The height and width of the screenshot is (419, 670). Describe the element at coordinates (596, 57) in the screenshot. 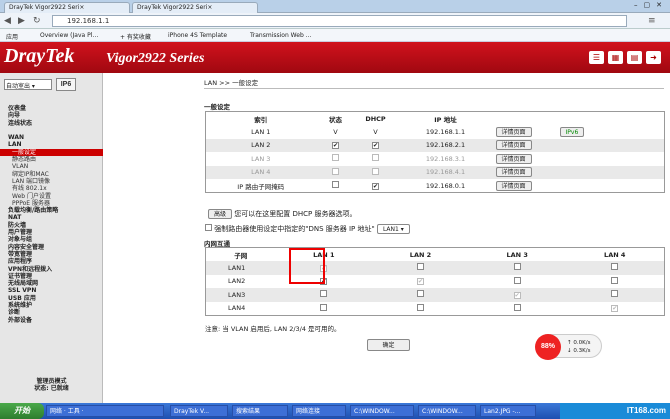

I see `sliders-icon: ☰` at that location.